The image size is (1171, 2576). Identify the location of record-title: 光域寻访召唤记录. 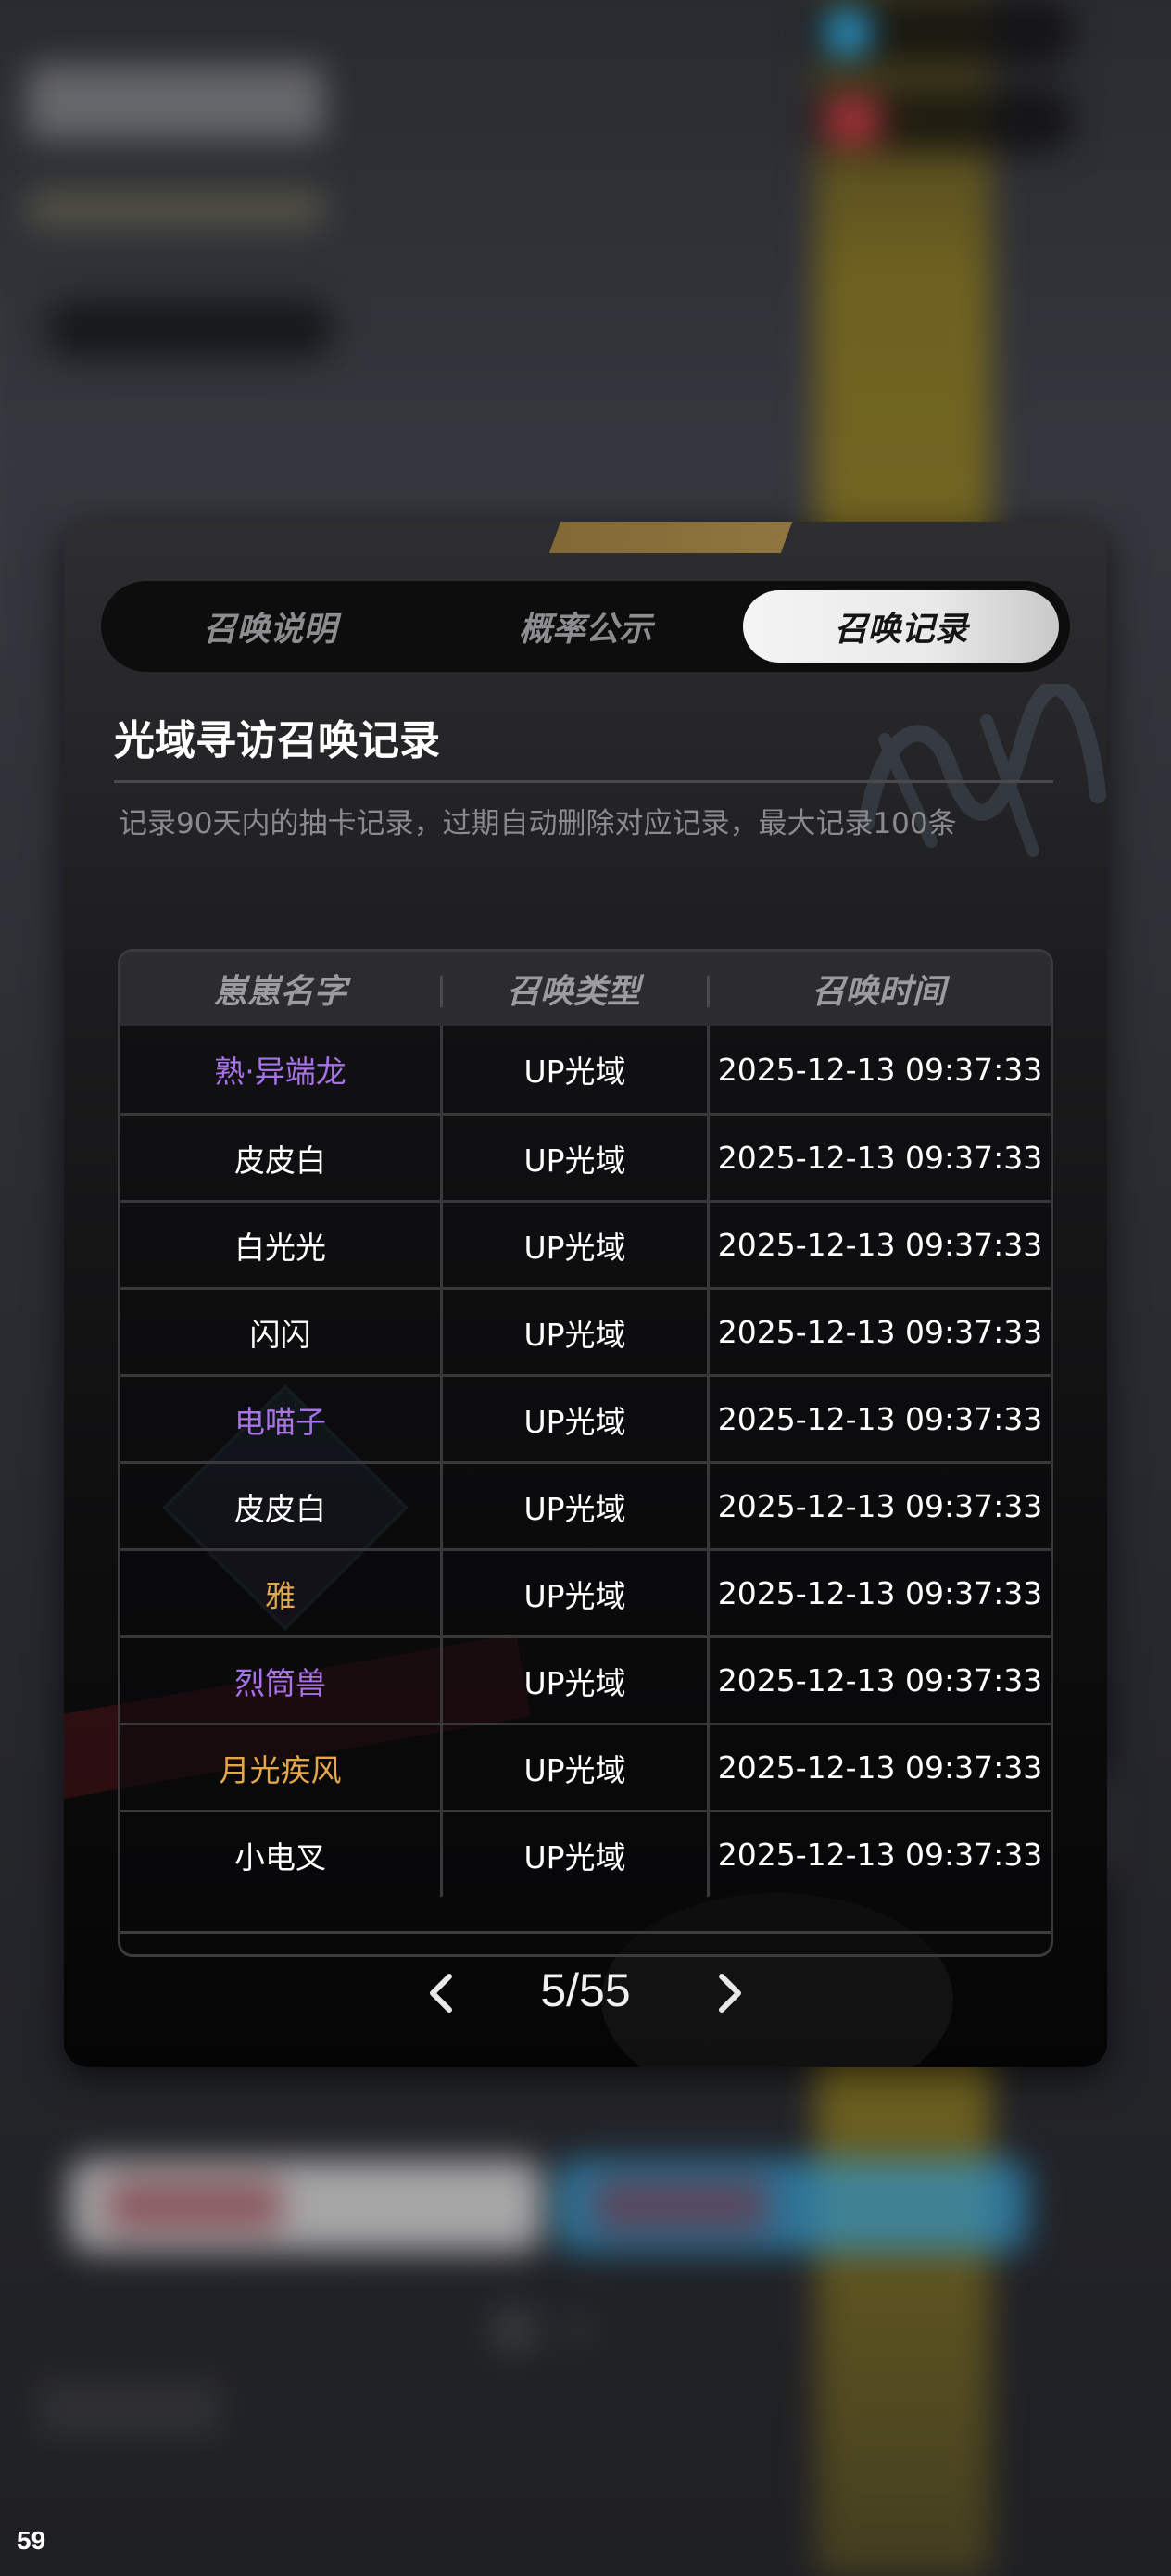
(277, 740).